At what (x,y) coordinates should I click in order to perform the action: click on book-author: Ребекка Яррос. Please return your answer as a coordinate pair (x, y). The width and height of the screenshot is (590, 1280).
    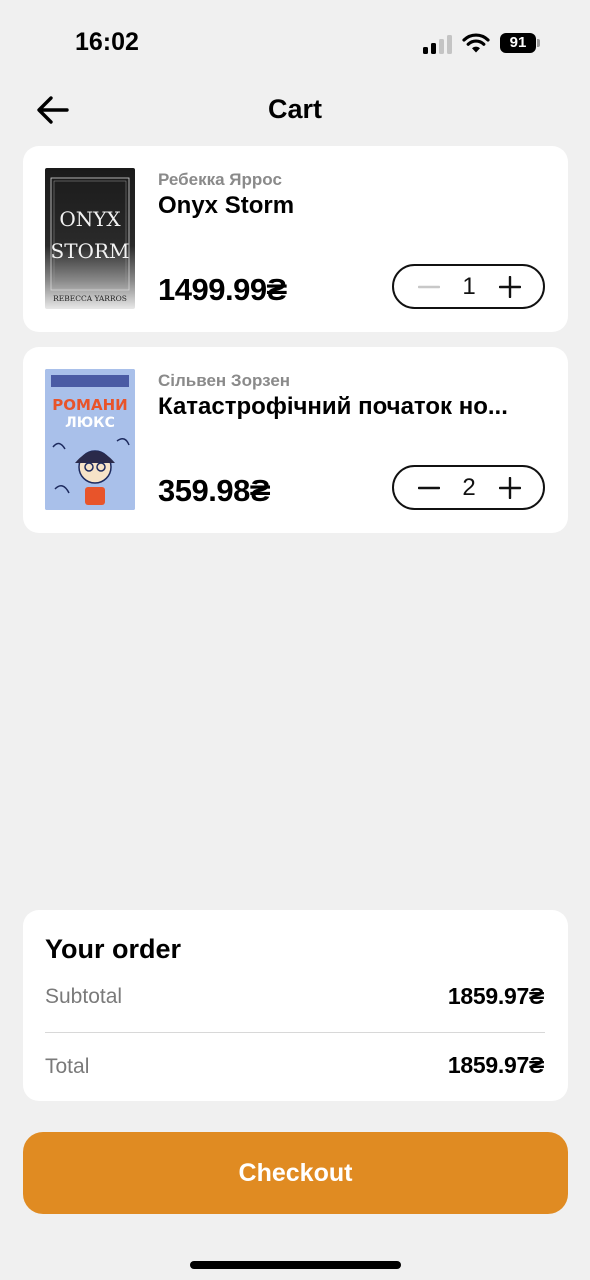
    Looking at the image, I should click on (220, 179).